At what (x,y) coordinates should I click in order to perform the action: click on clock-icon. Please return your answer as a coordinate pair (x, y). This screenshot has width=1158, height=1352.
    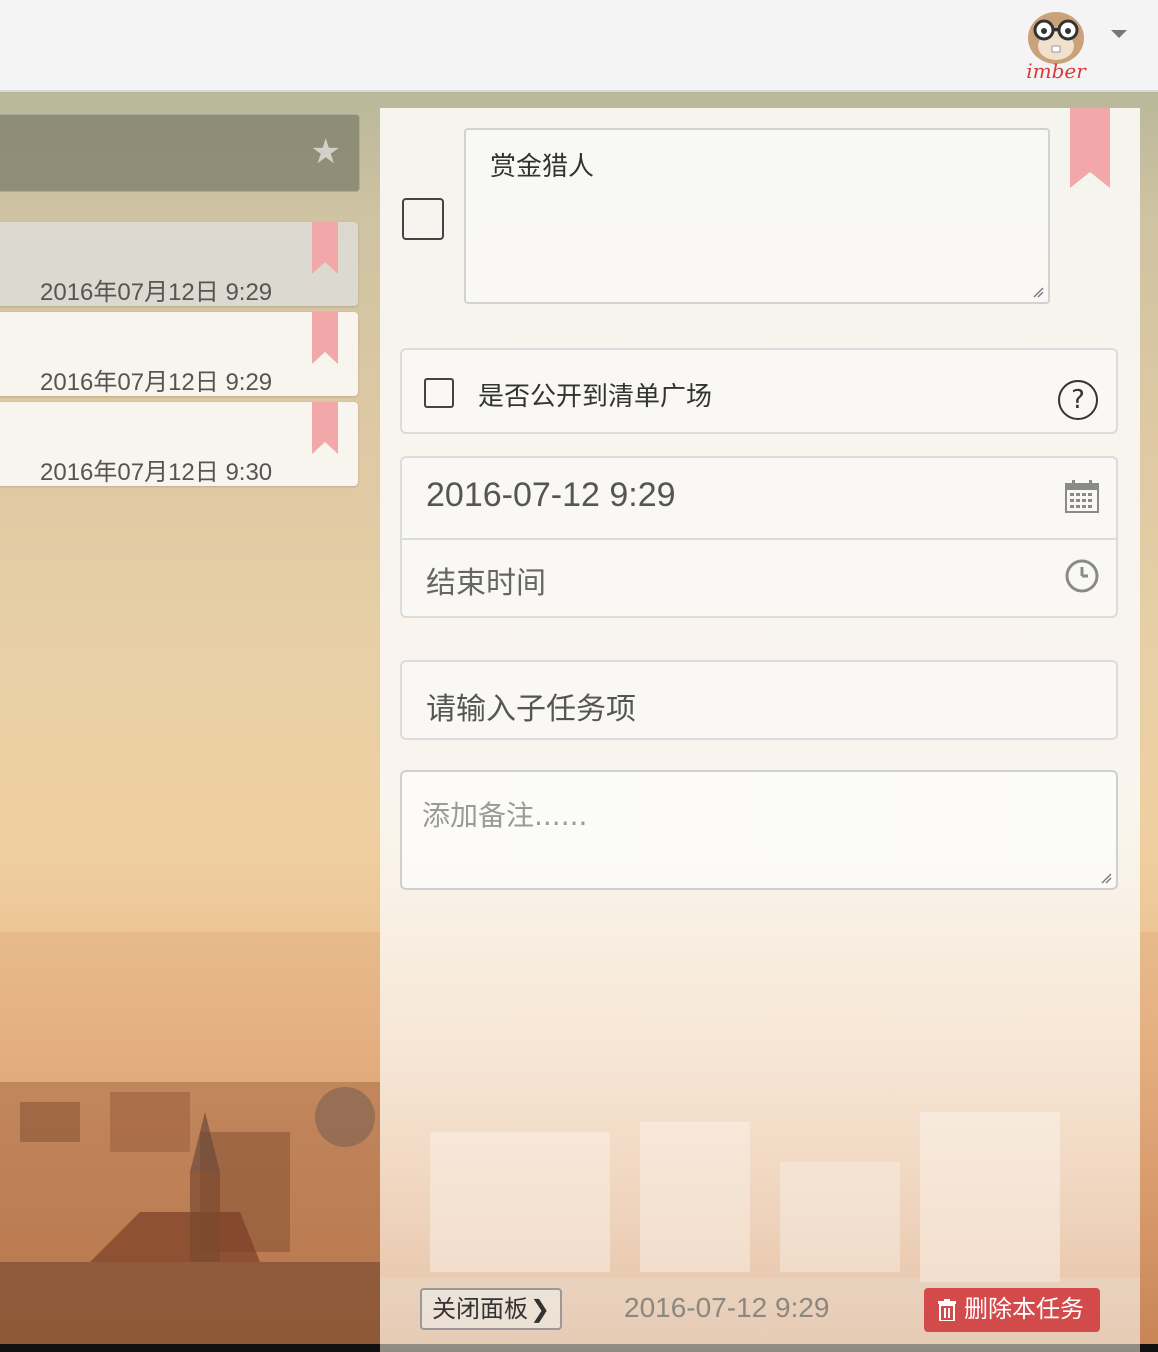
    Looking at the image, I should click on (1082, 576).